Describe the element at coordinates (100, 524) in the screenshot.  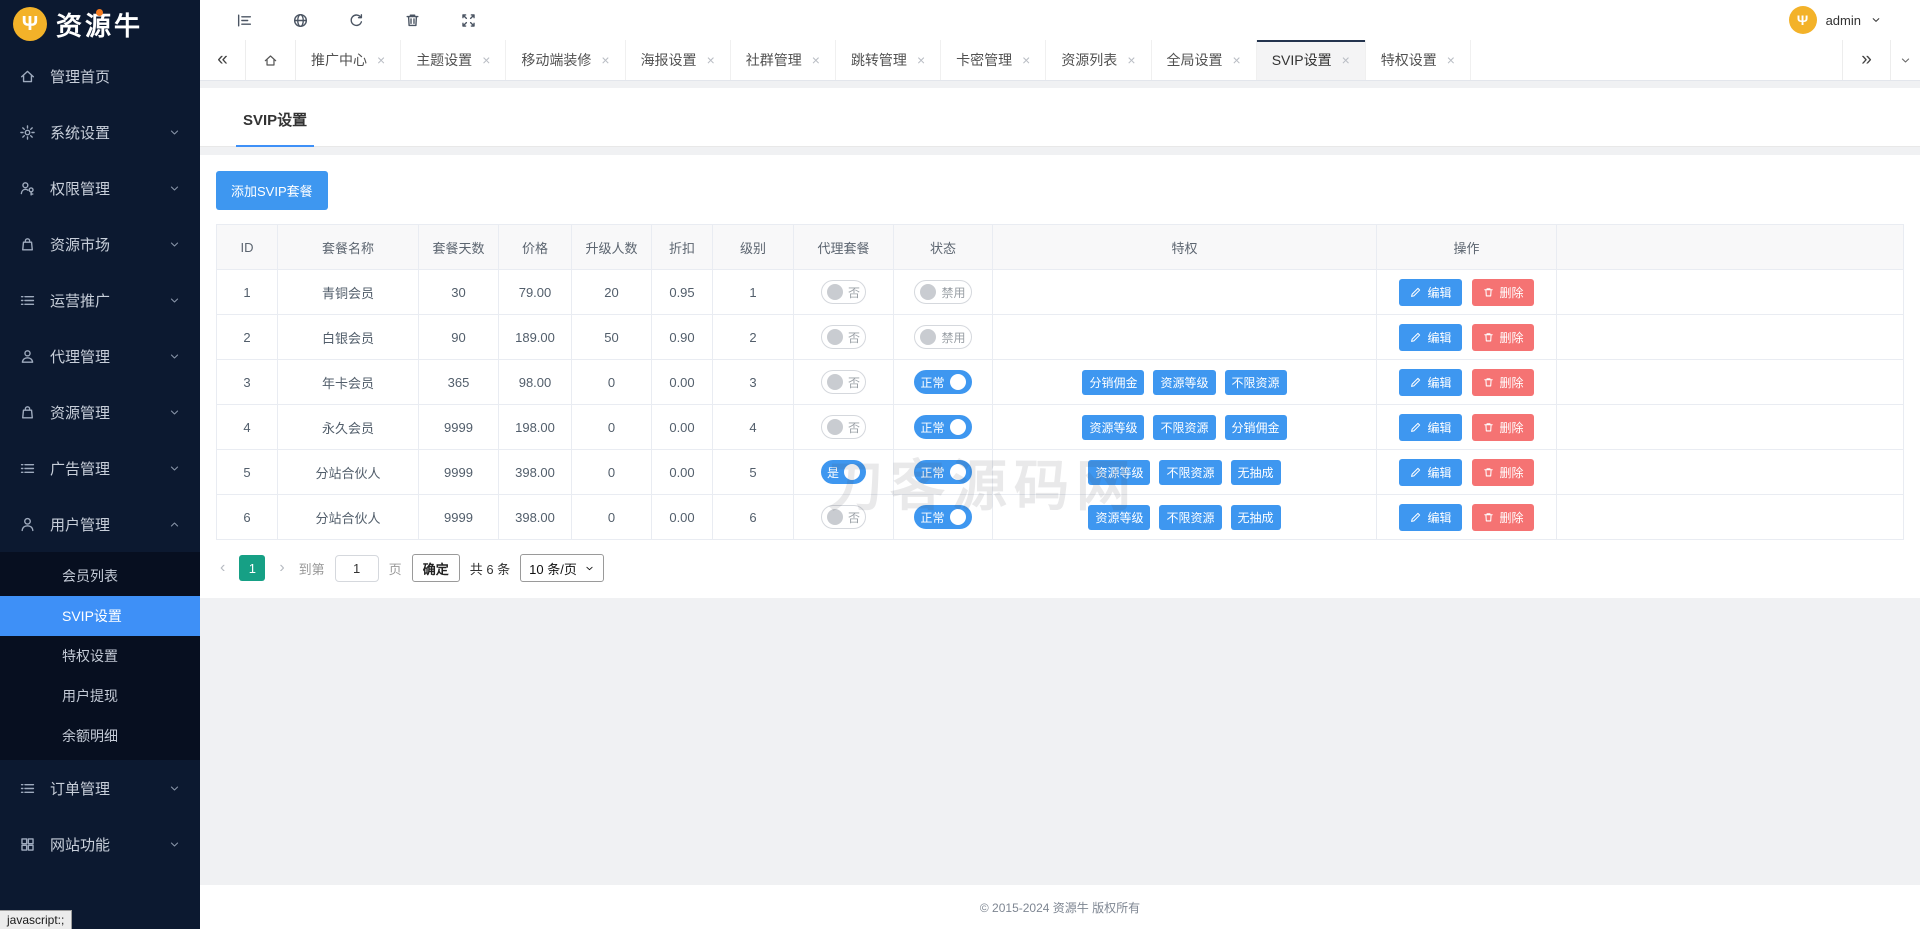
I see `sidebar-item: 用户管理` at that location.